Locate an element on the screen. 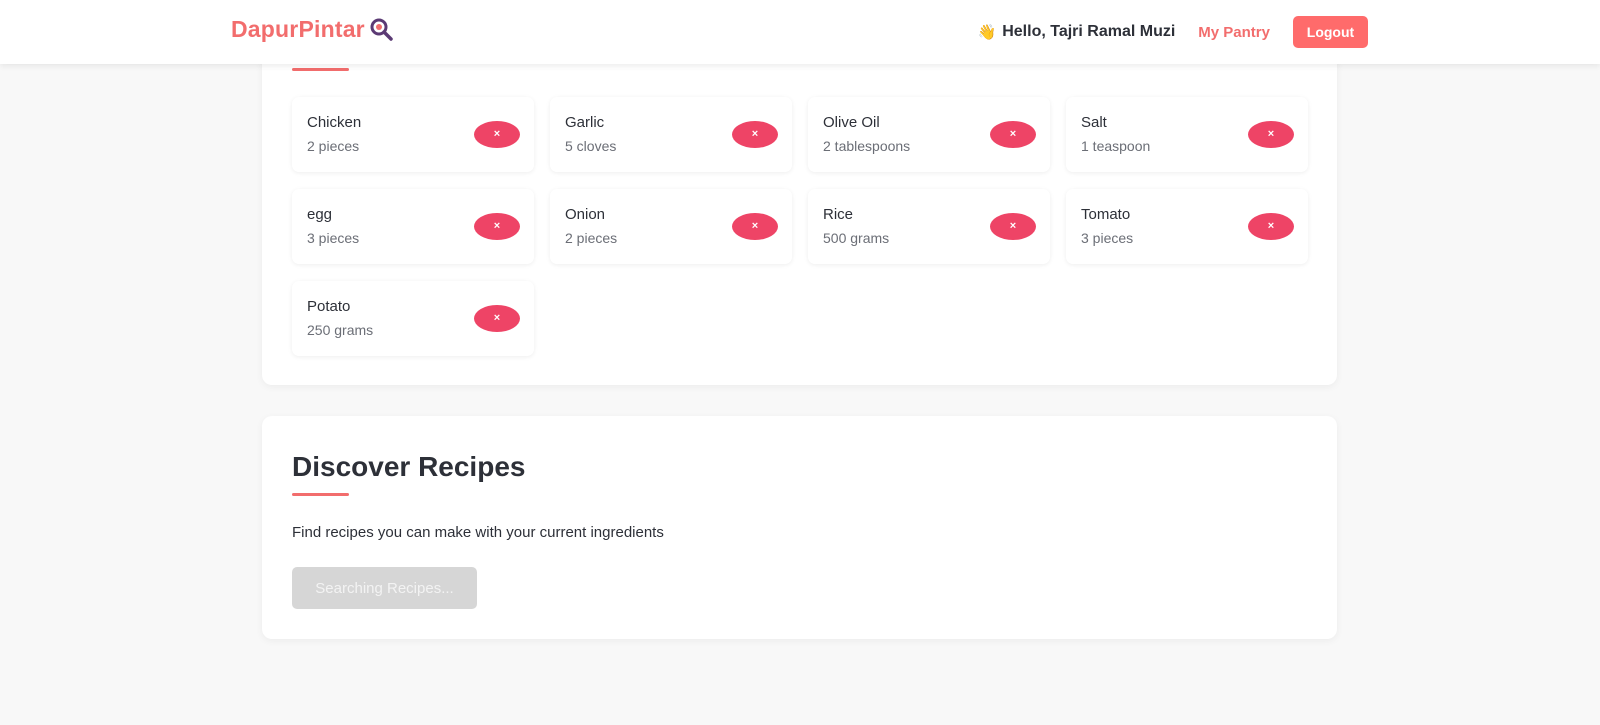 The image size is (1600, 725). logout-button: Logout is located at coordinates (1330, 32).